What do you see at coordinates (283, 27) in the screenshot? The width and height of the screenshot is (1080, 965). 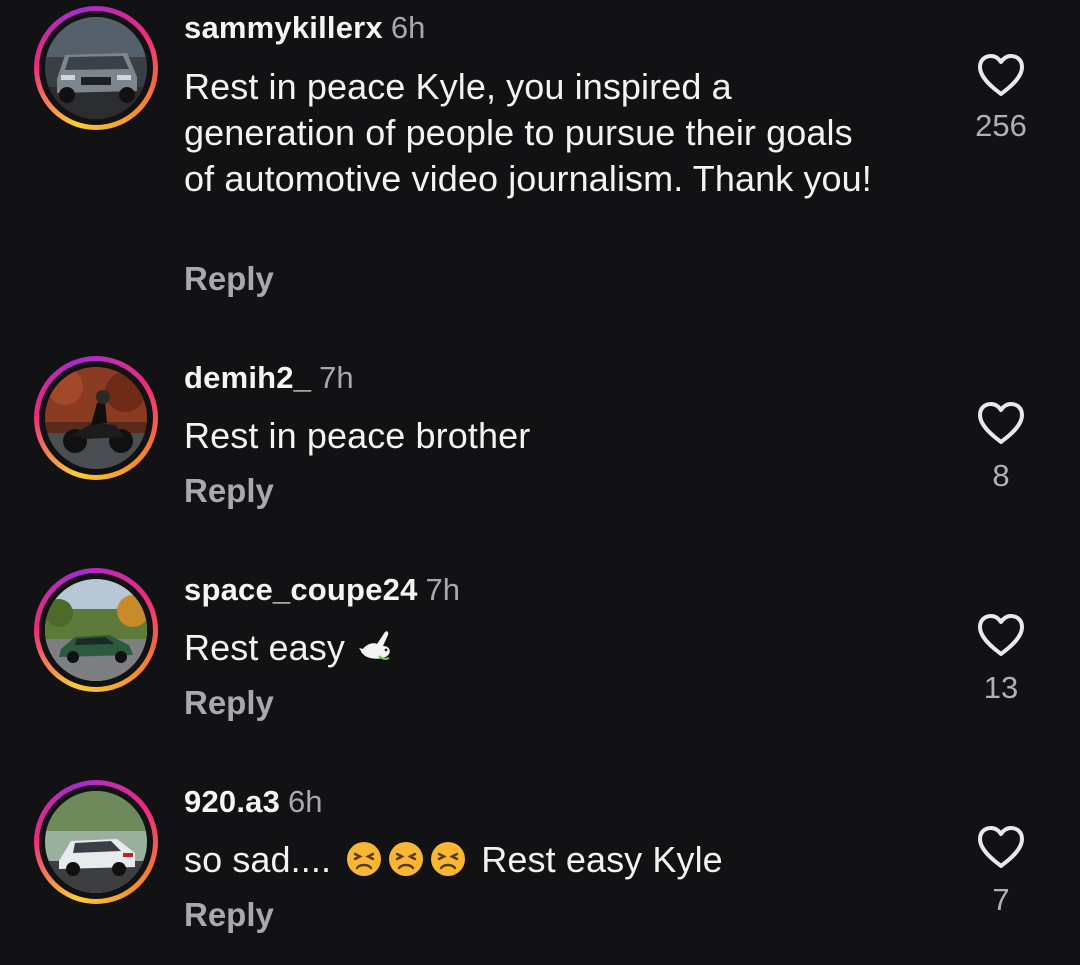 I see `username: sammykillerx` at bounding box center [283, 27].